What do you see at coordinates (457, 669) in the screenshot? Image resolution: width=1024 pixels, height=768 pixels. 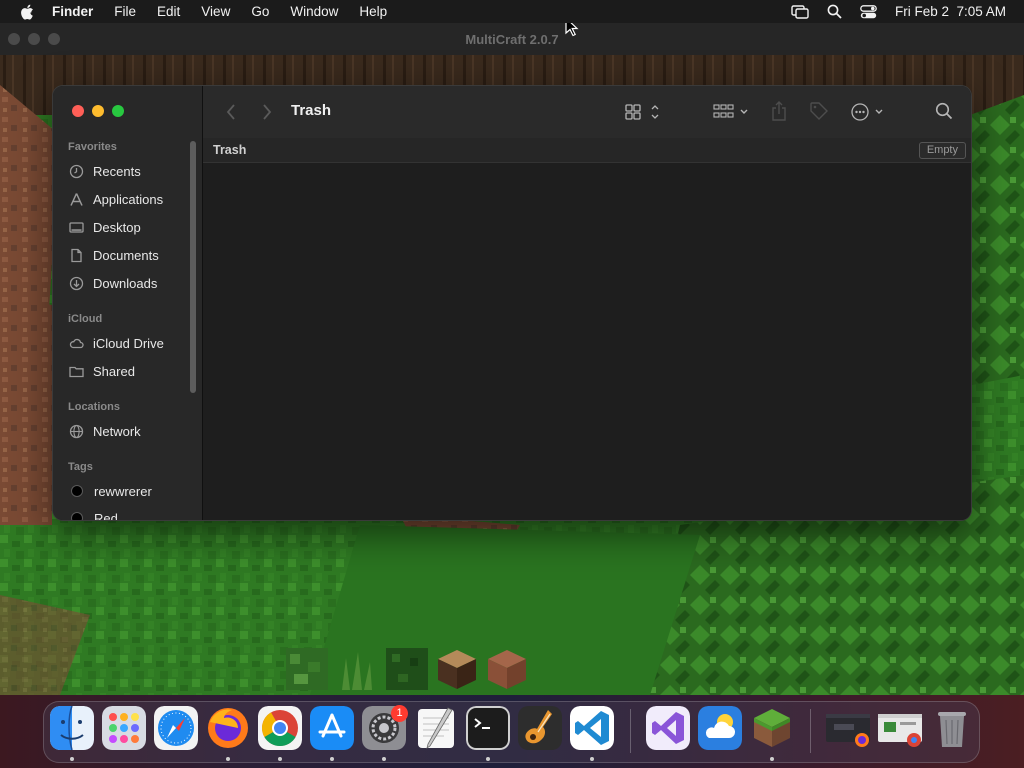 I see `hotbar-slot-oak-log` at bounding box center [457, 669].